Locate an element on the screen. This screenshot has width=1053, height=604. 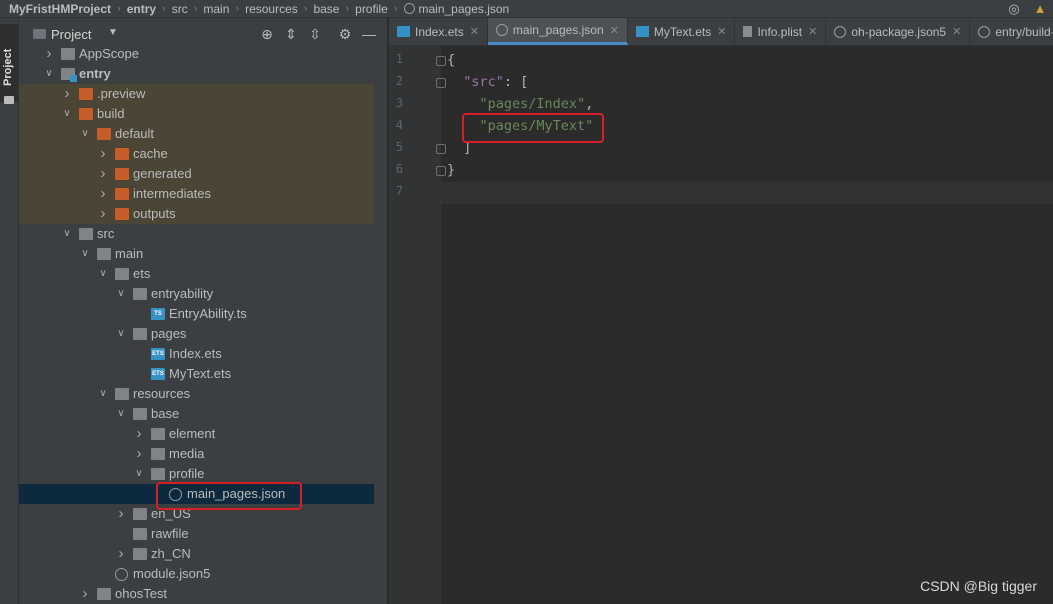
tree-item: ∨ build is located at coordinates (196, 114).